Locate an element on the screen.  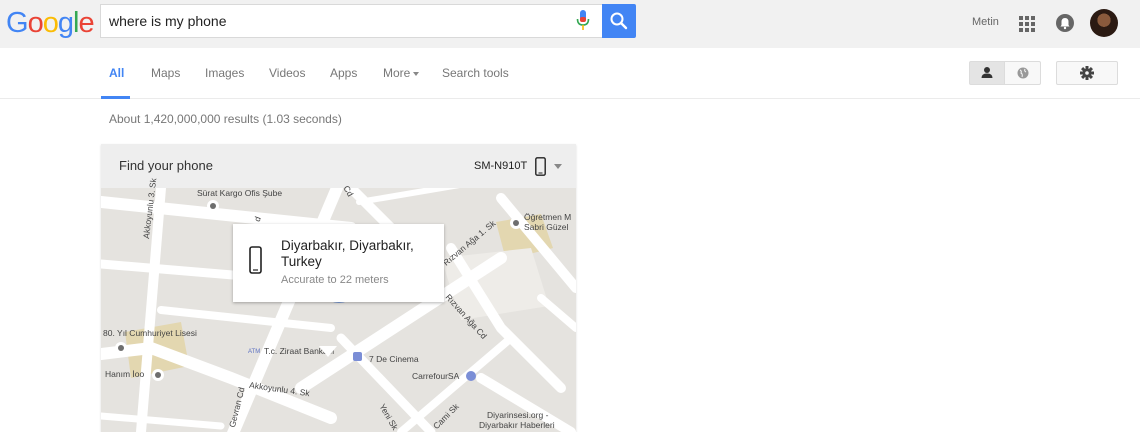
tab-more-label: More is located at coordinates (397, 73).